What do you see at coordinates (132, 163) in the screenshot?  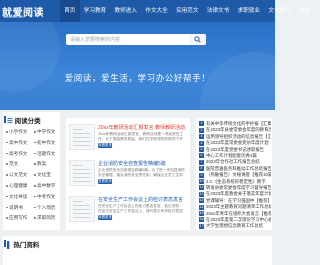 I see `article-title: 企业消防安全自查报告精编5篇` at bounding box center [132, 163].